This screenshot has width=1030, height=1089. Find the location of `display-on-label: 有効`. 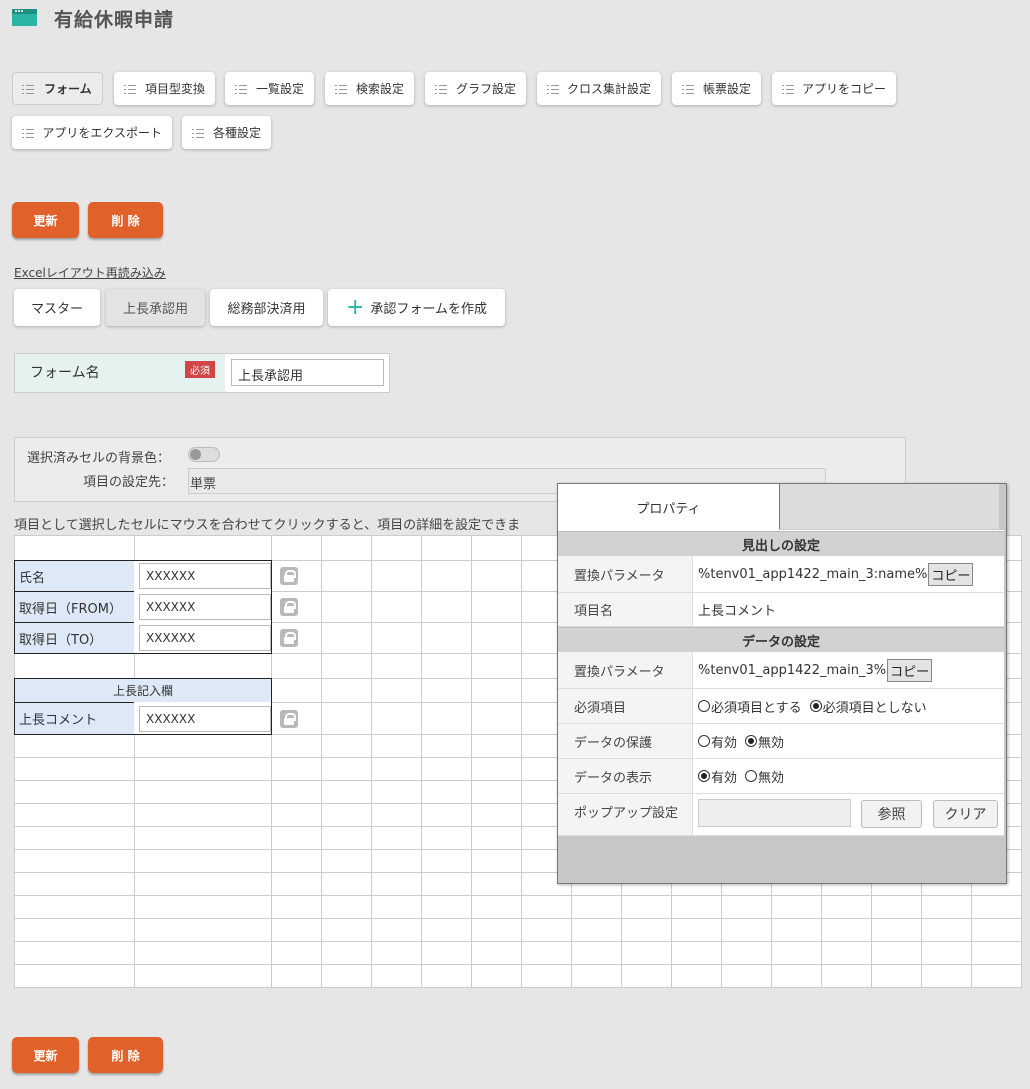

display-on-label: 有効 is located at coordinates (724, 778).